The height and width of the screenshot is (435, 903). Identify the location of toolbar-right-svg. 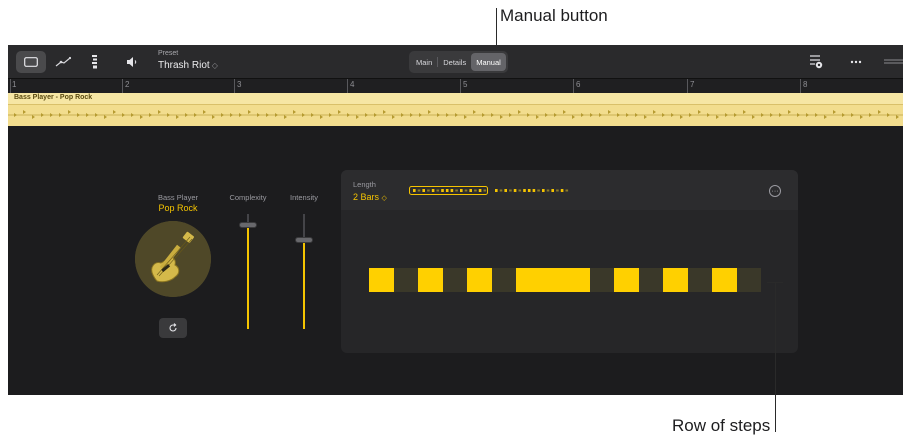
(856, 62).